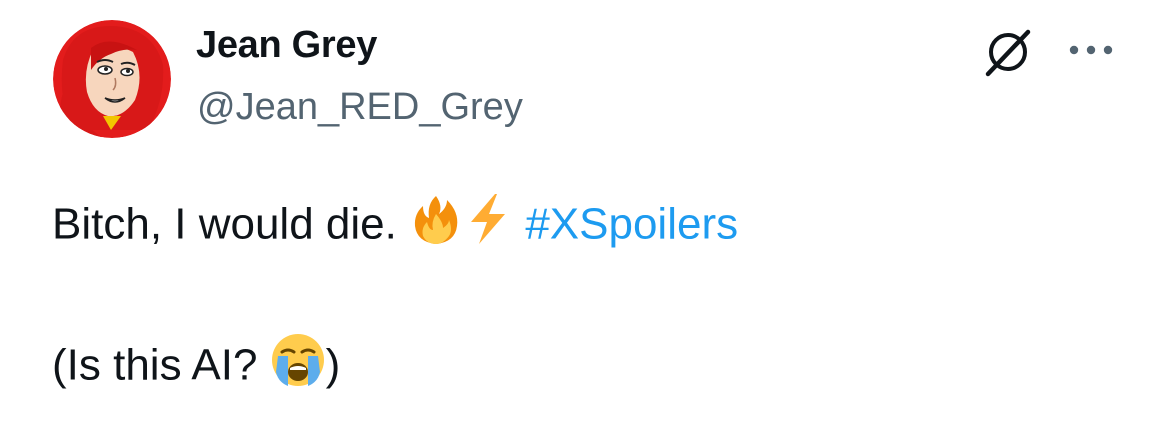 The width and height of the screenshot is (1170, 423). Describe the element at coordinates (1091, 50) in the screenshot. I see `more-horizontal-icon` at that location.